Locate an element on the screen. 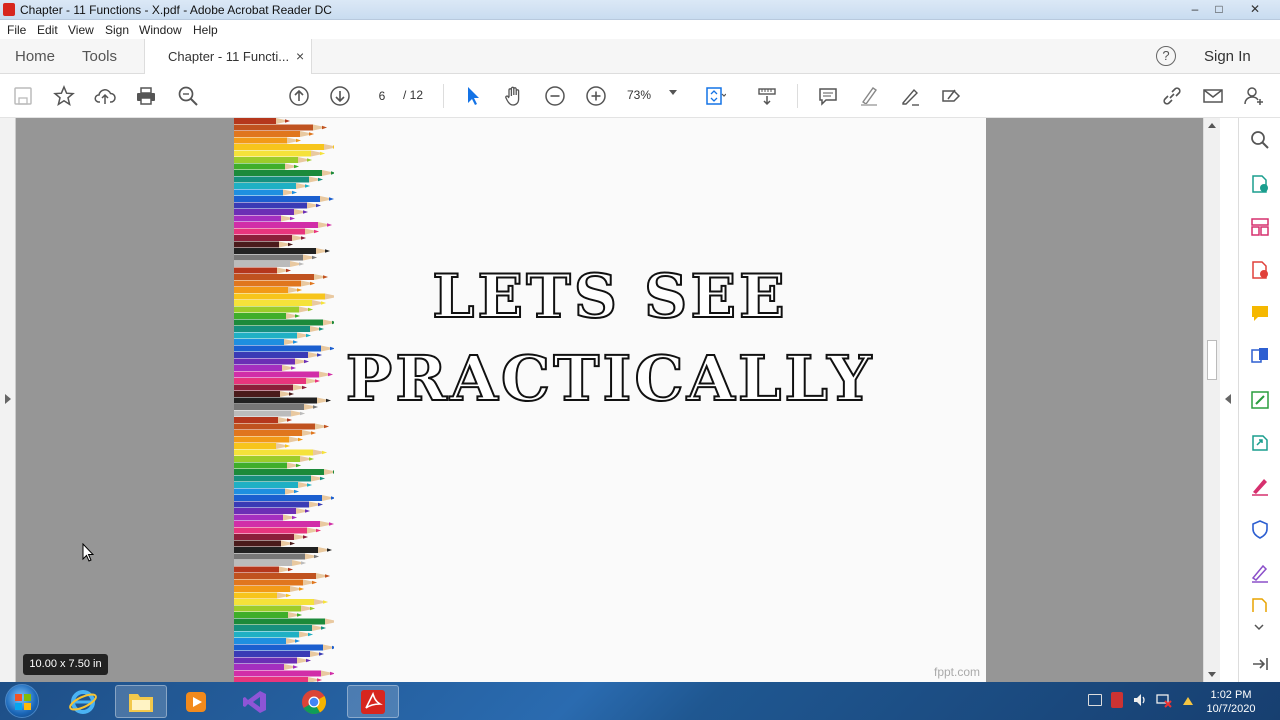  media-player-icon is located at coordinates (196, 701).